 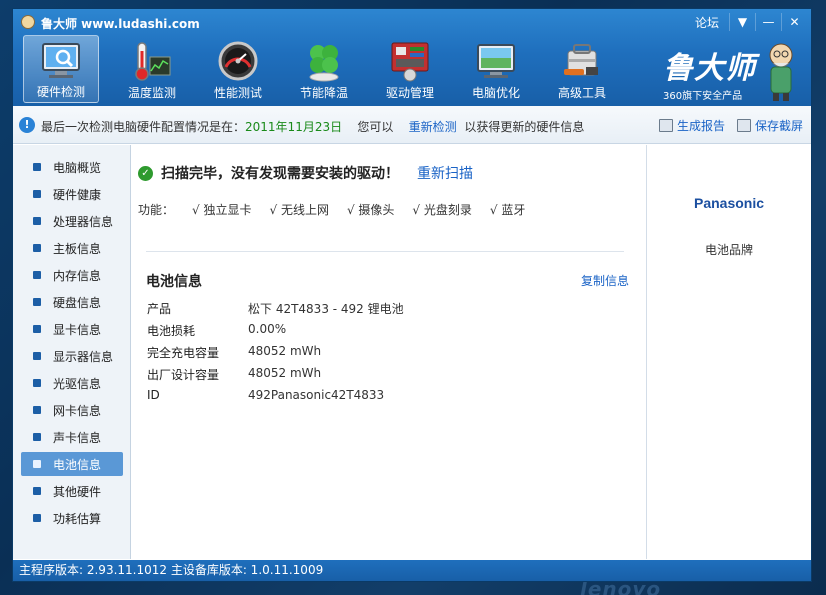 I want to click on sidebar-item-label: 内存信息, so click(x=77, y=275).